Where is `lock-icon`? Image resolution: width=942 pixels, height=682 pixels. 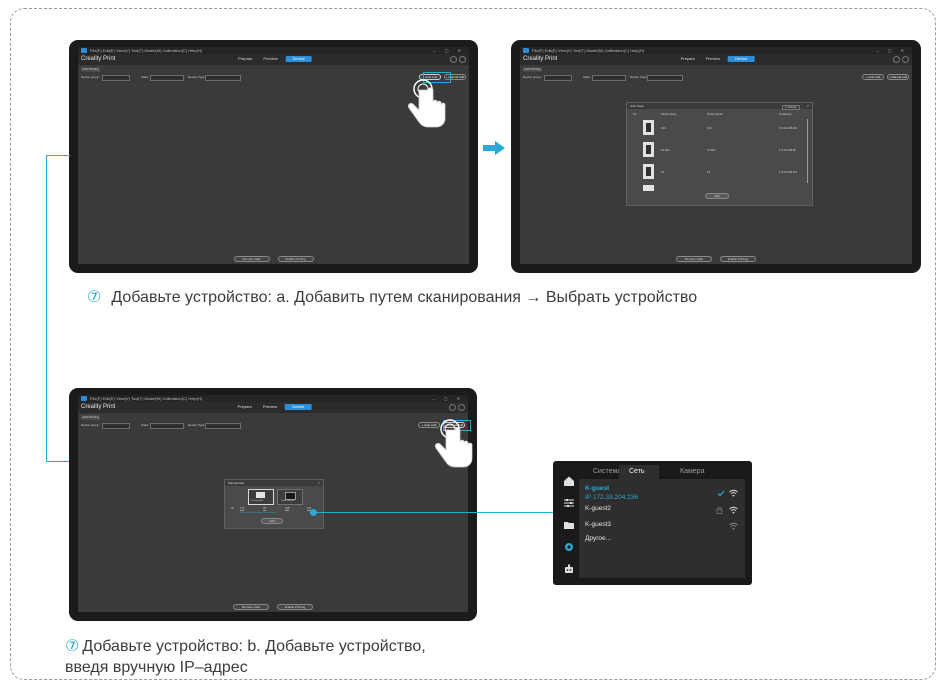 lock-icon is located at coordinates (719, 510).